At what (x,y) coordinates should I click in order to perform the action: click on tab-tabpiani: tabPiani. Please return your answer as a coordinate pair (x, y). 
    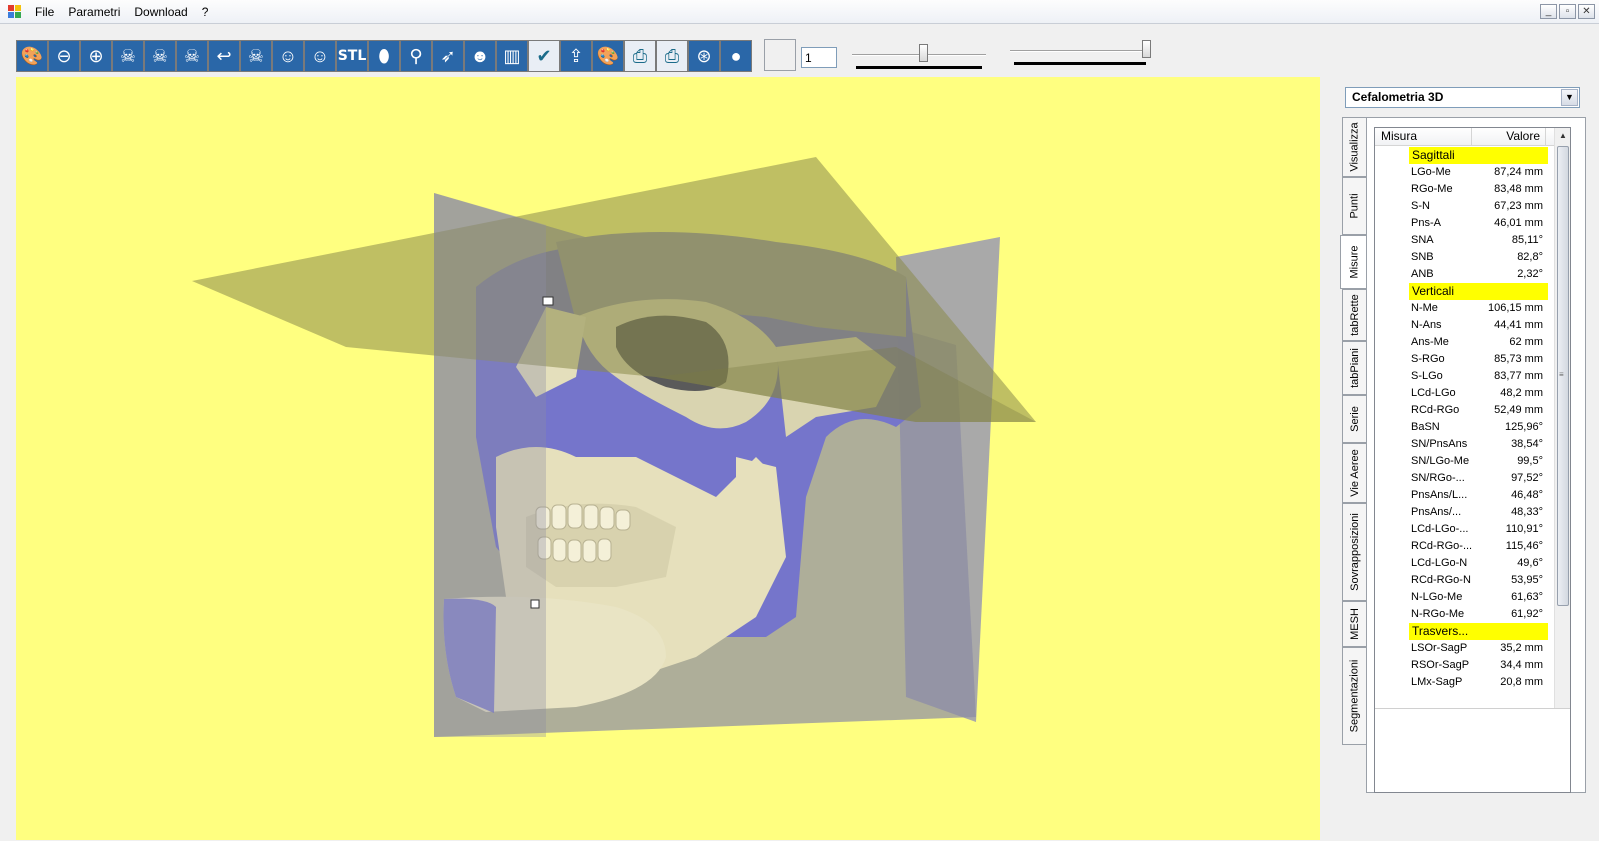
    Looking at the image, I should click on (1354, 368).